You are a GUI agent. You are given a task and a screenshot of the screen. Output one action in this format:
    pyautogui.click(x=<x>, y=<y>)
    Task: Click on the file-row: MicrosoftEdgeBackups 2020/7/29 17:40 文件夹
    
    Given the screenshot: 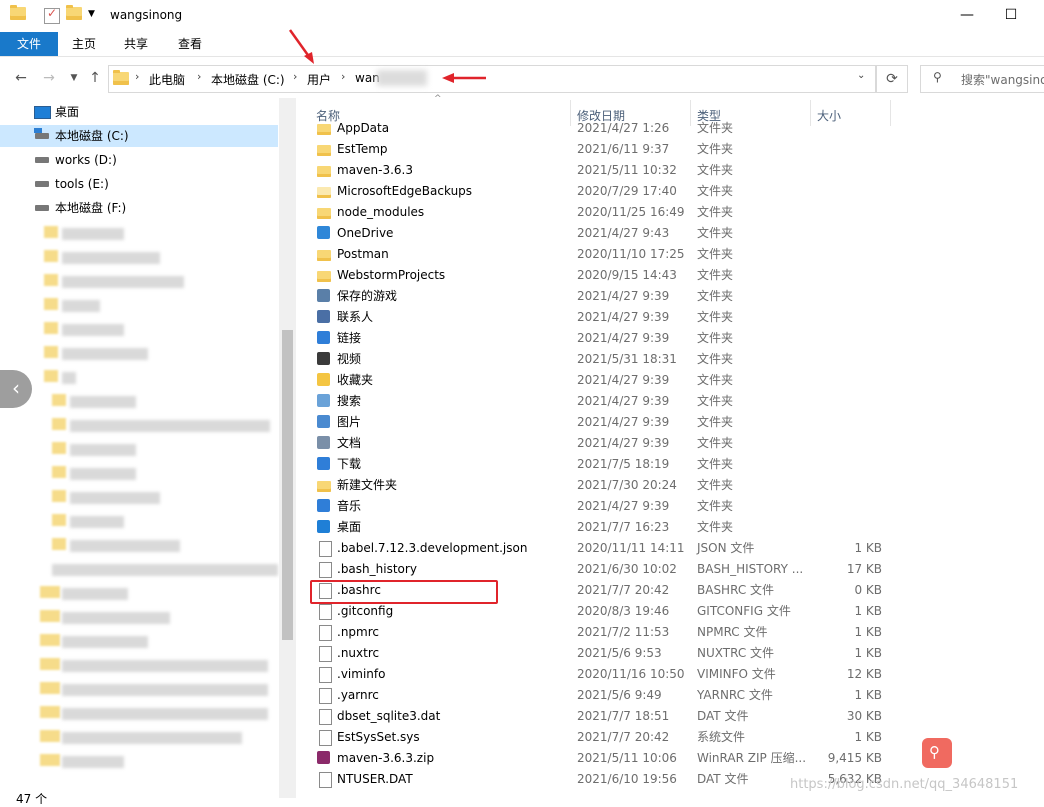 What is the action you would take?
    pyautogui.click(x=605, y=191)
    